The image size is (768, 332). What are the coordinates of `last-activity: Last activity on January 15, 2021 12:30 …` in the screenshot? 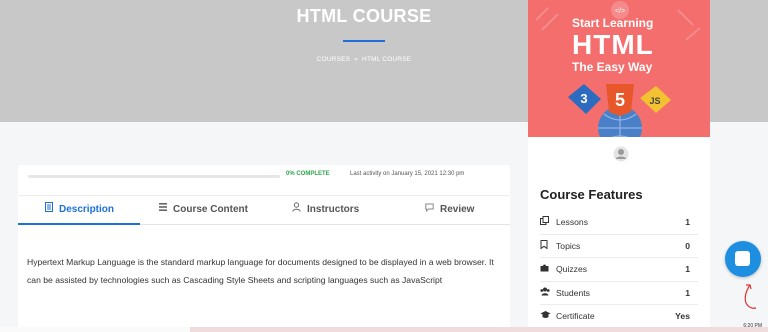 It's located at (407, 174).